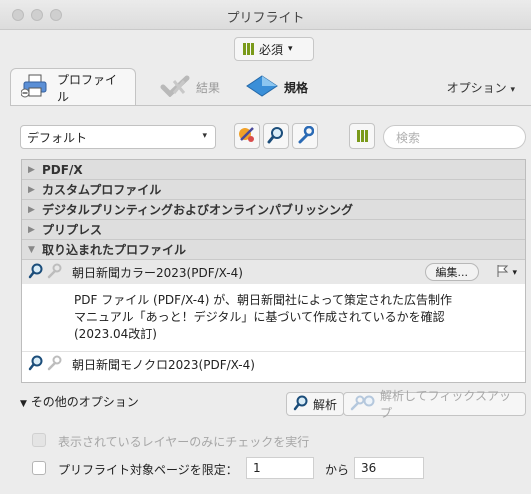 This screenshot has height=494, width=531. Describe the element at coordinates (389, 468) in the screenshot. I see `page-to-field: 36` at that location.